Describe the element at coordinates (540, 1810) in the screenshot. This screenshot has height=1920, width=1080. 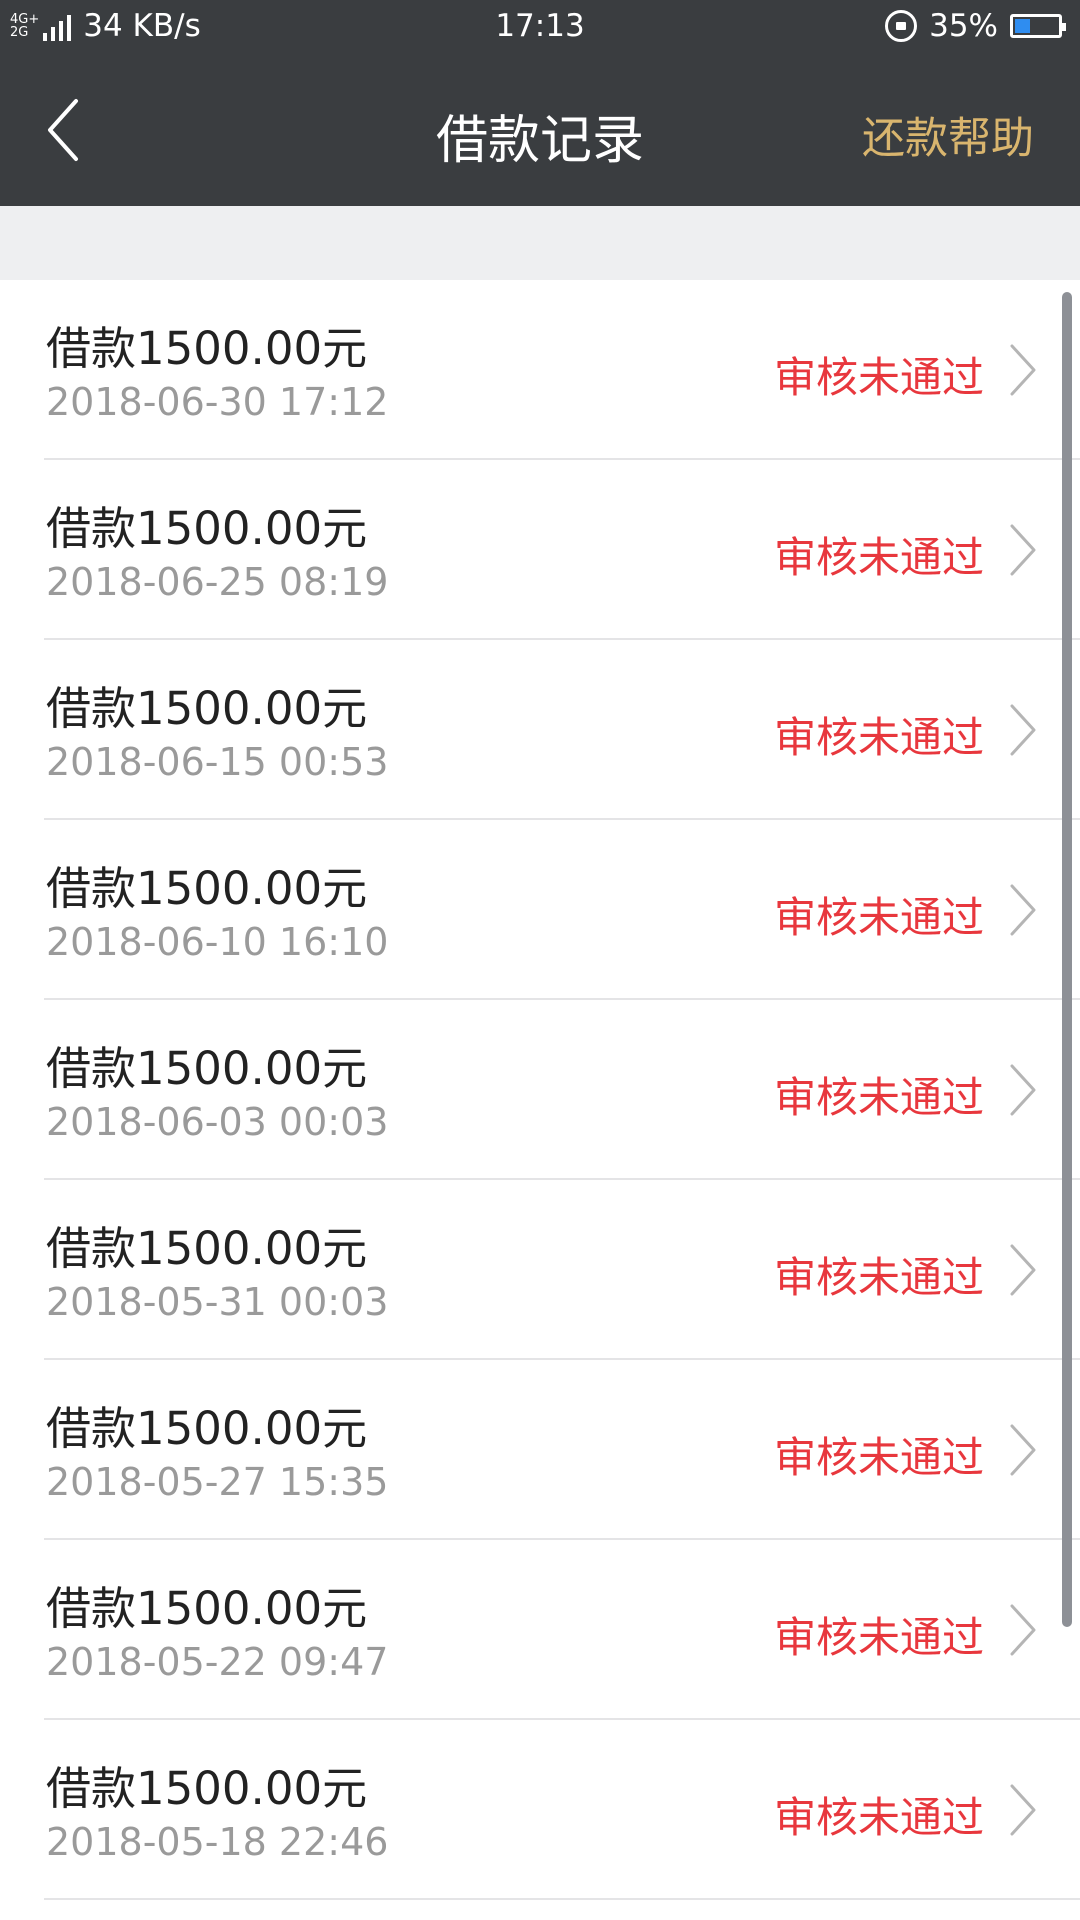
I see `loan-record-row: 借款1500.00元 2018-05-18 22:46 审核未通过` at that location.